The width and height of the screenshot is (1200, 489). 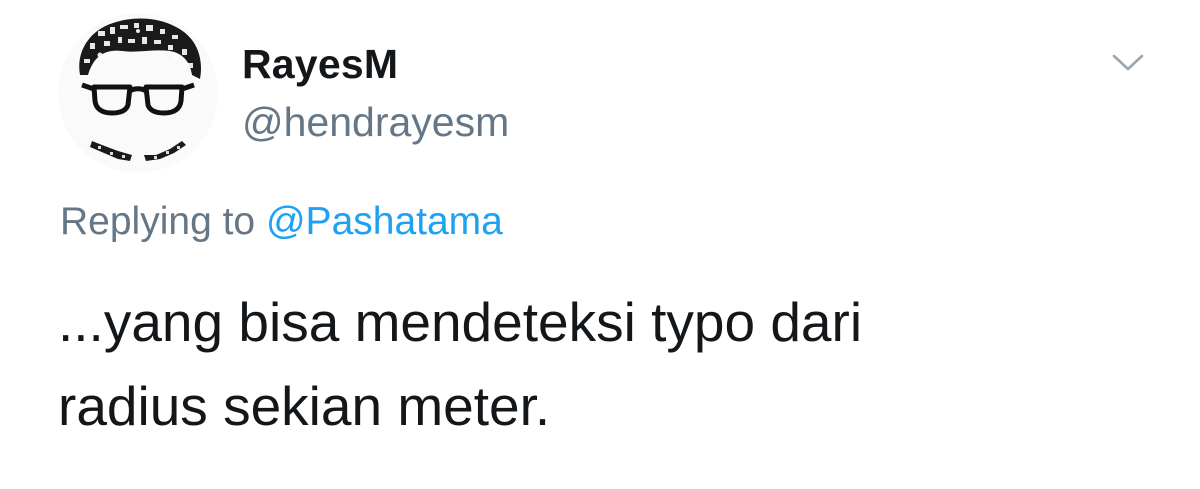 What do you see at coordinates (140, 89) in the screenshot?
I see `avatar-glasses-icon` at bounding box center [140, 89].